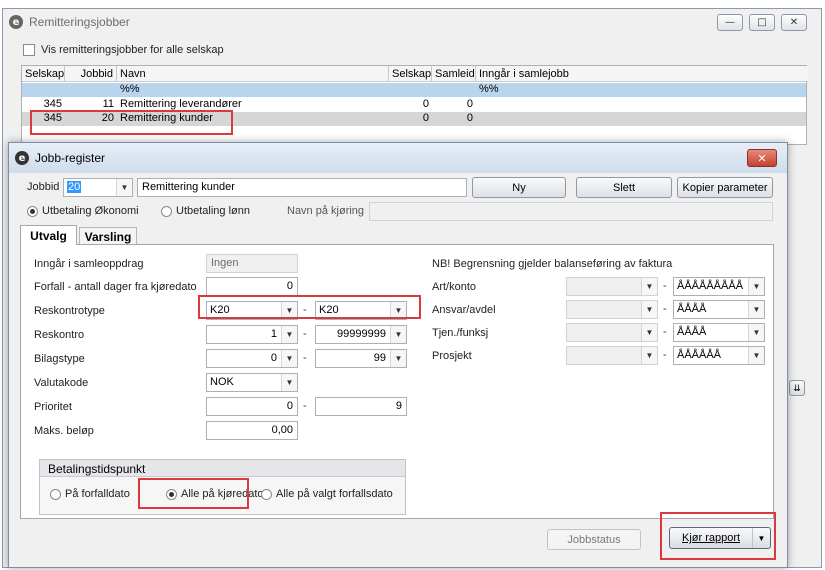  What do you see at coordinates (59, 335) in the screenshot?
I see `reskontro-label: Reskontro` at bounding box center [59, 335].